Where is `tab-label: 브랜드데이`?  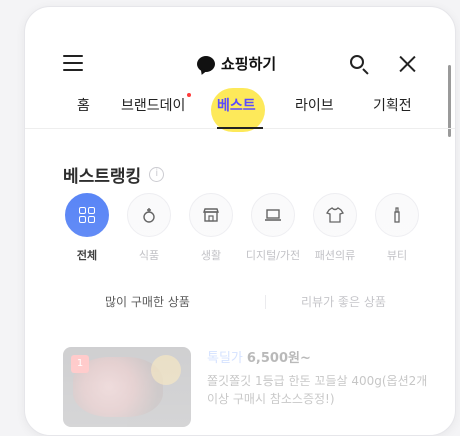 tab-label: 브랜드데이 is located at coordinates (153, 106).